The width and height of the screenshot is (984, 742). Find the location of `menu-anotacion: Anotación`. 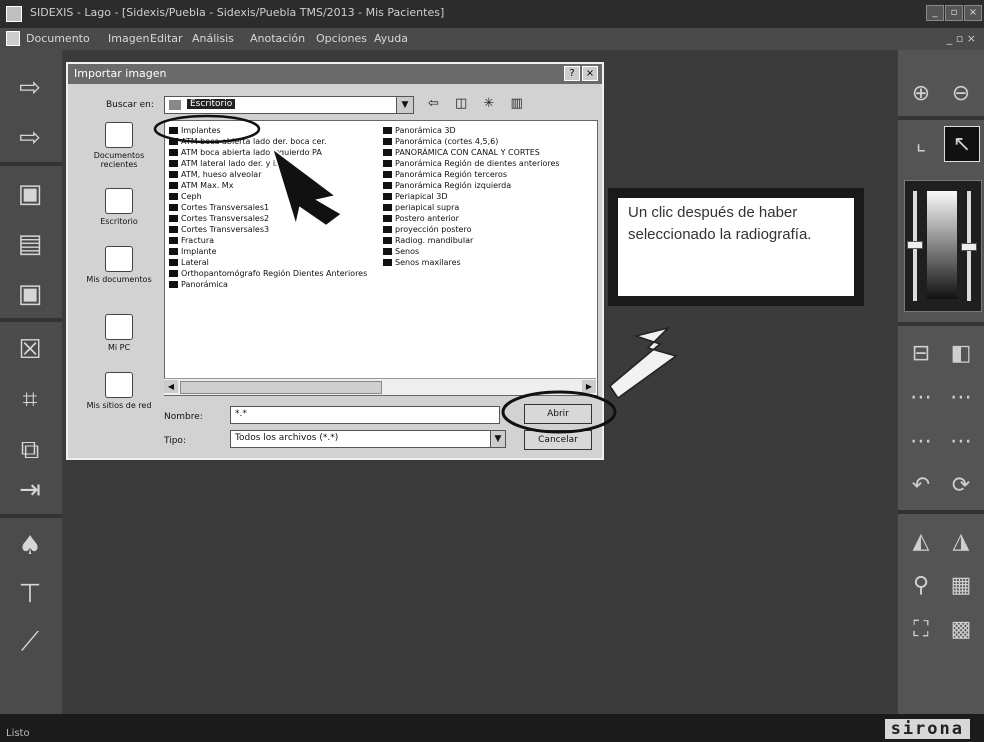

menu-anotacion: Anotación is located at coordinates (277, 38).